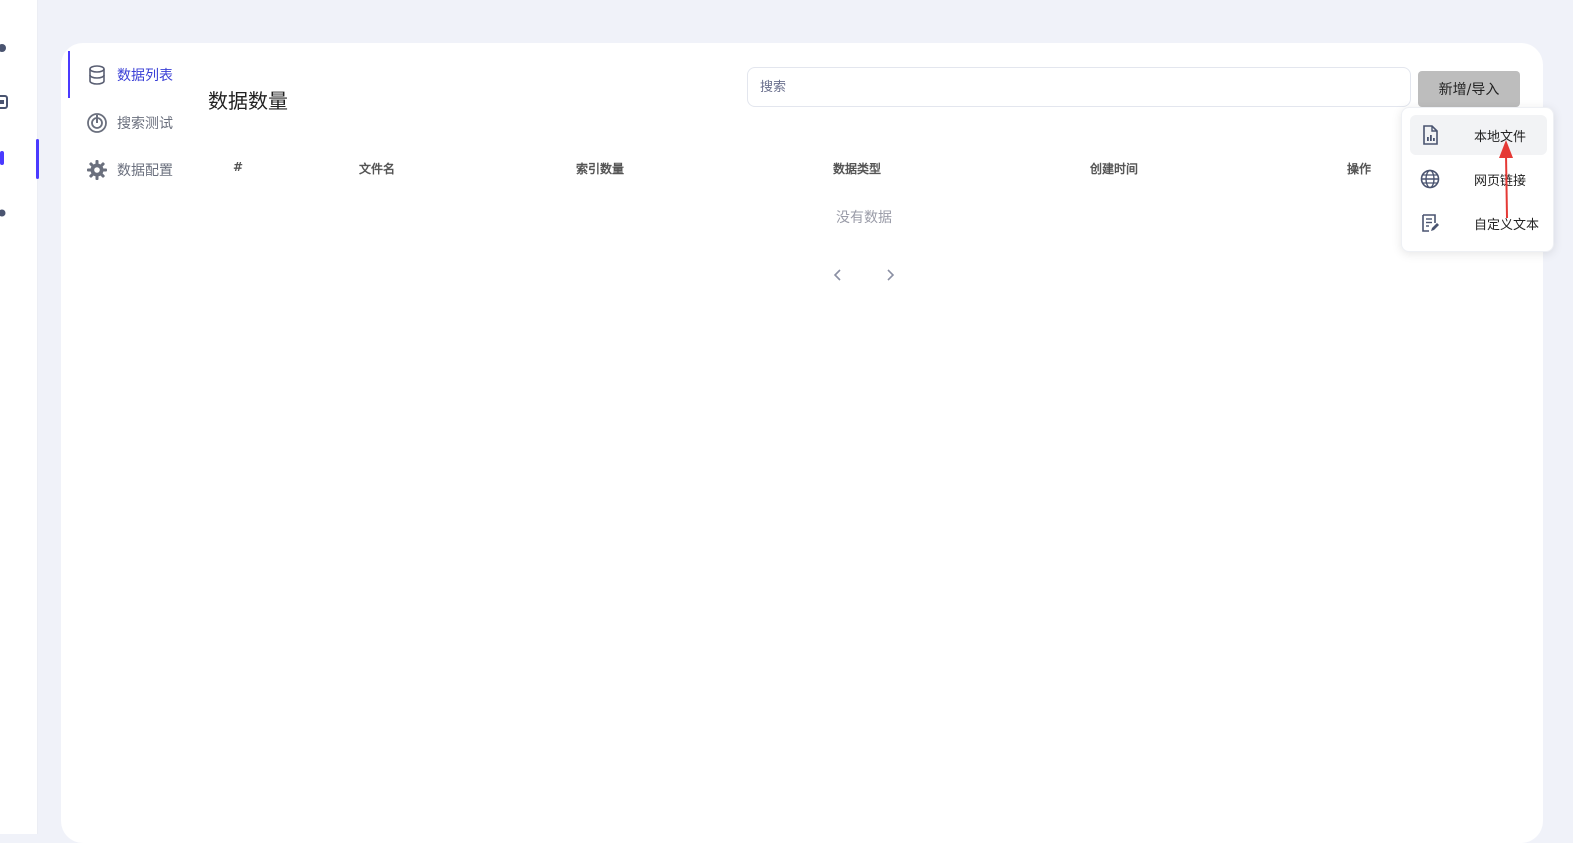 Image resolution: width=1573 pixels, height=843 pixels. I want to click on page-title: 数据数量, so click(248, 101).